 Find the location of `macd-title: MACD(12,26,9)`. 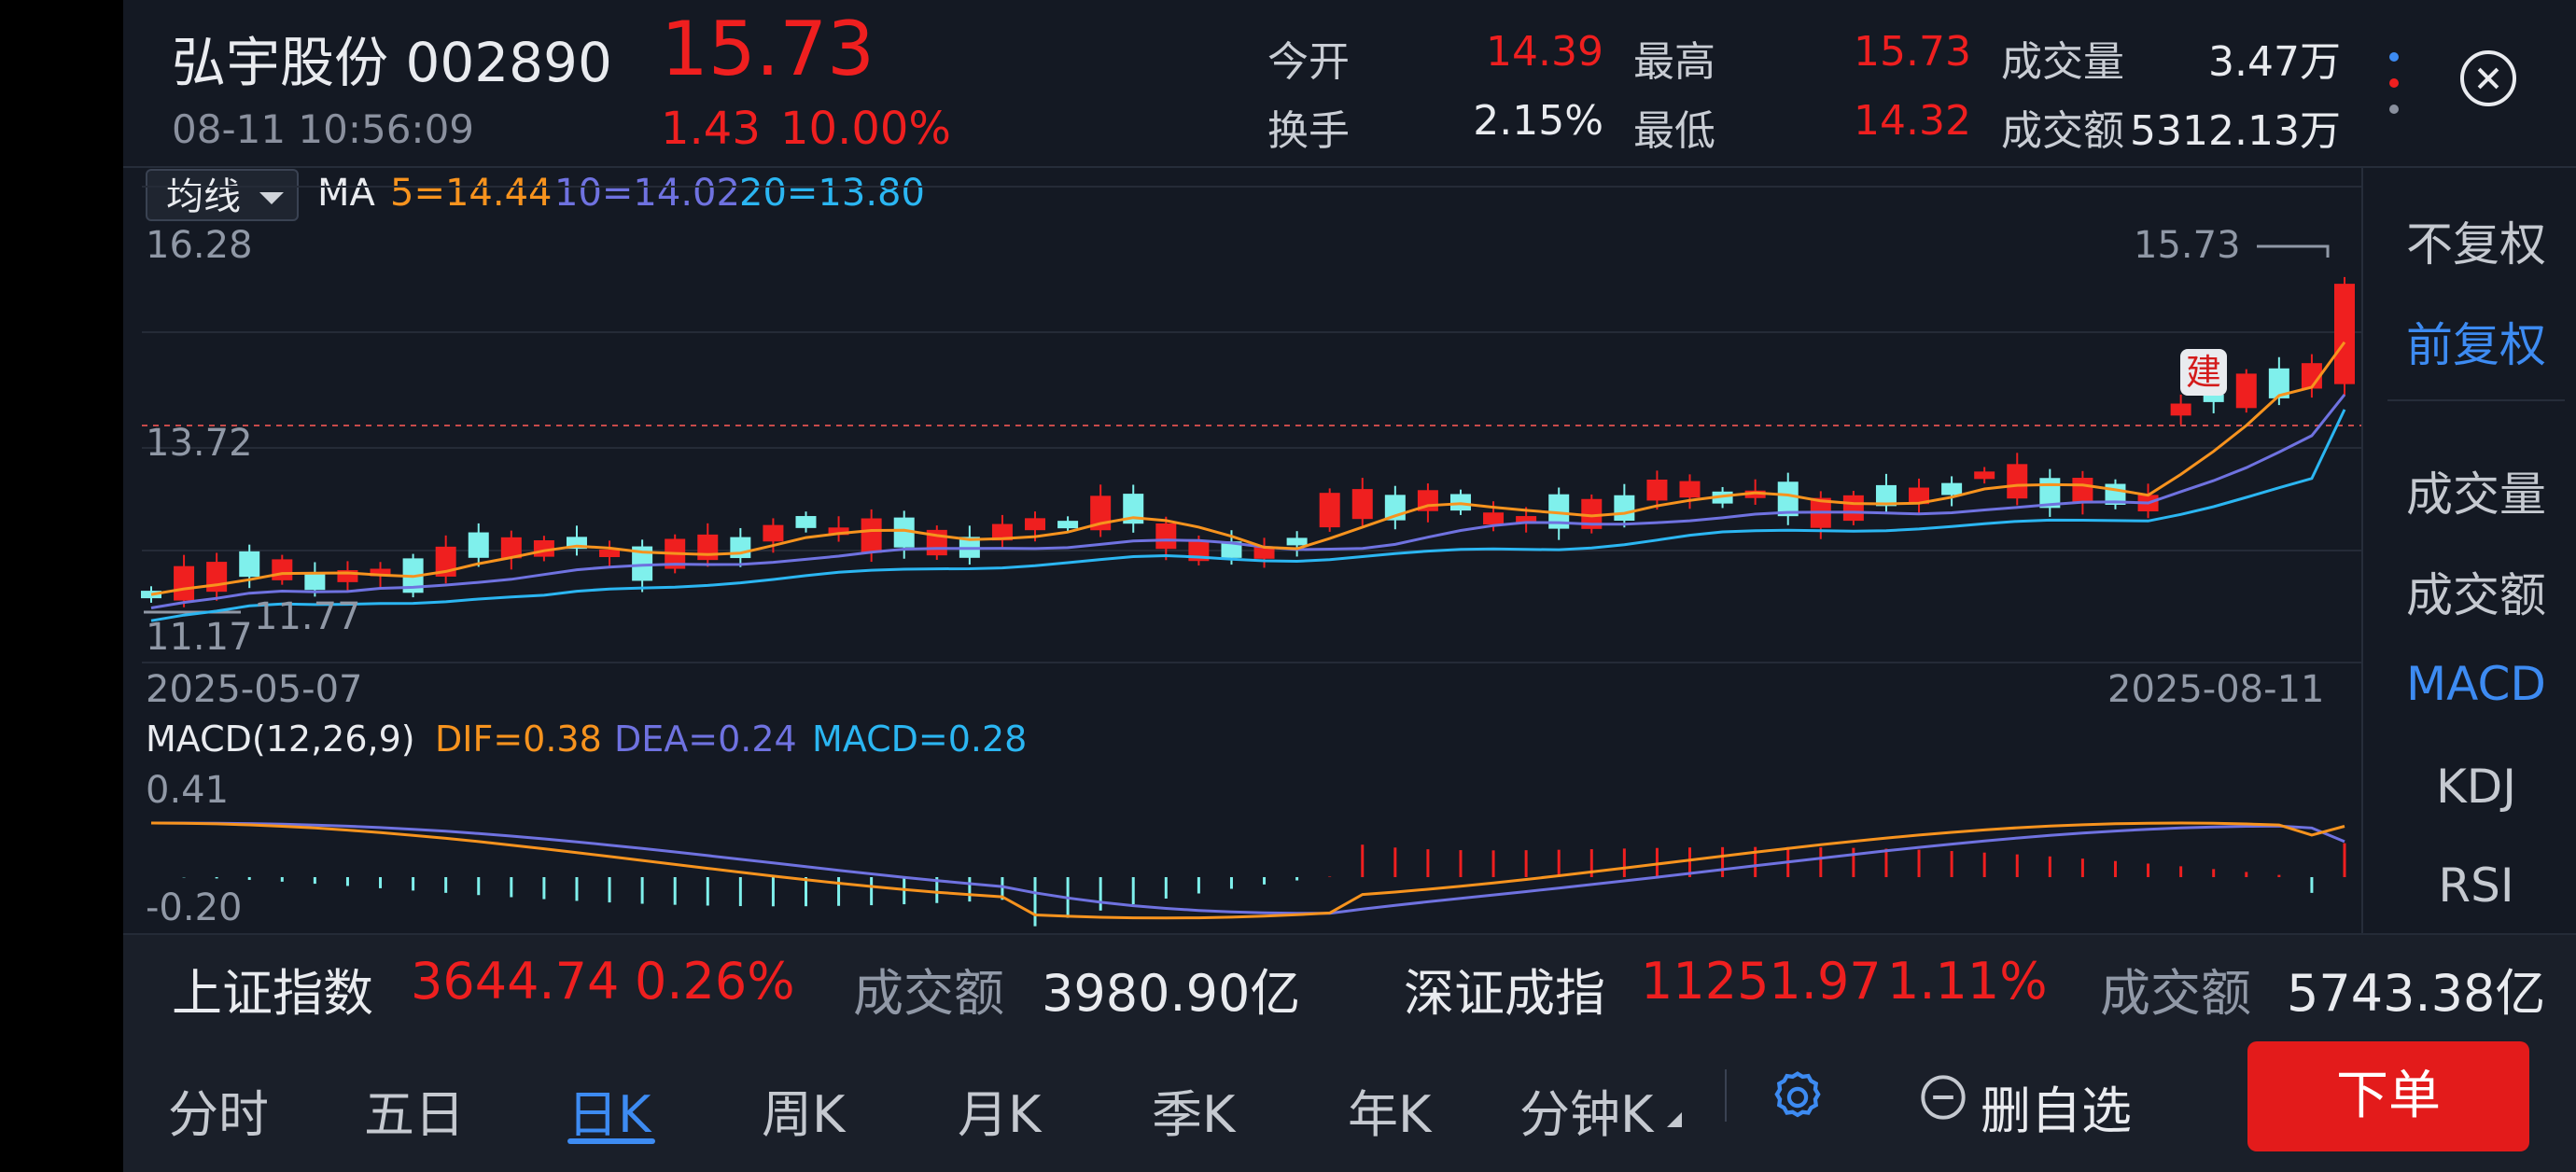

macd-title: MACD(12,26,9) is located at coordinates (280, 739).